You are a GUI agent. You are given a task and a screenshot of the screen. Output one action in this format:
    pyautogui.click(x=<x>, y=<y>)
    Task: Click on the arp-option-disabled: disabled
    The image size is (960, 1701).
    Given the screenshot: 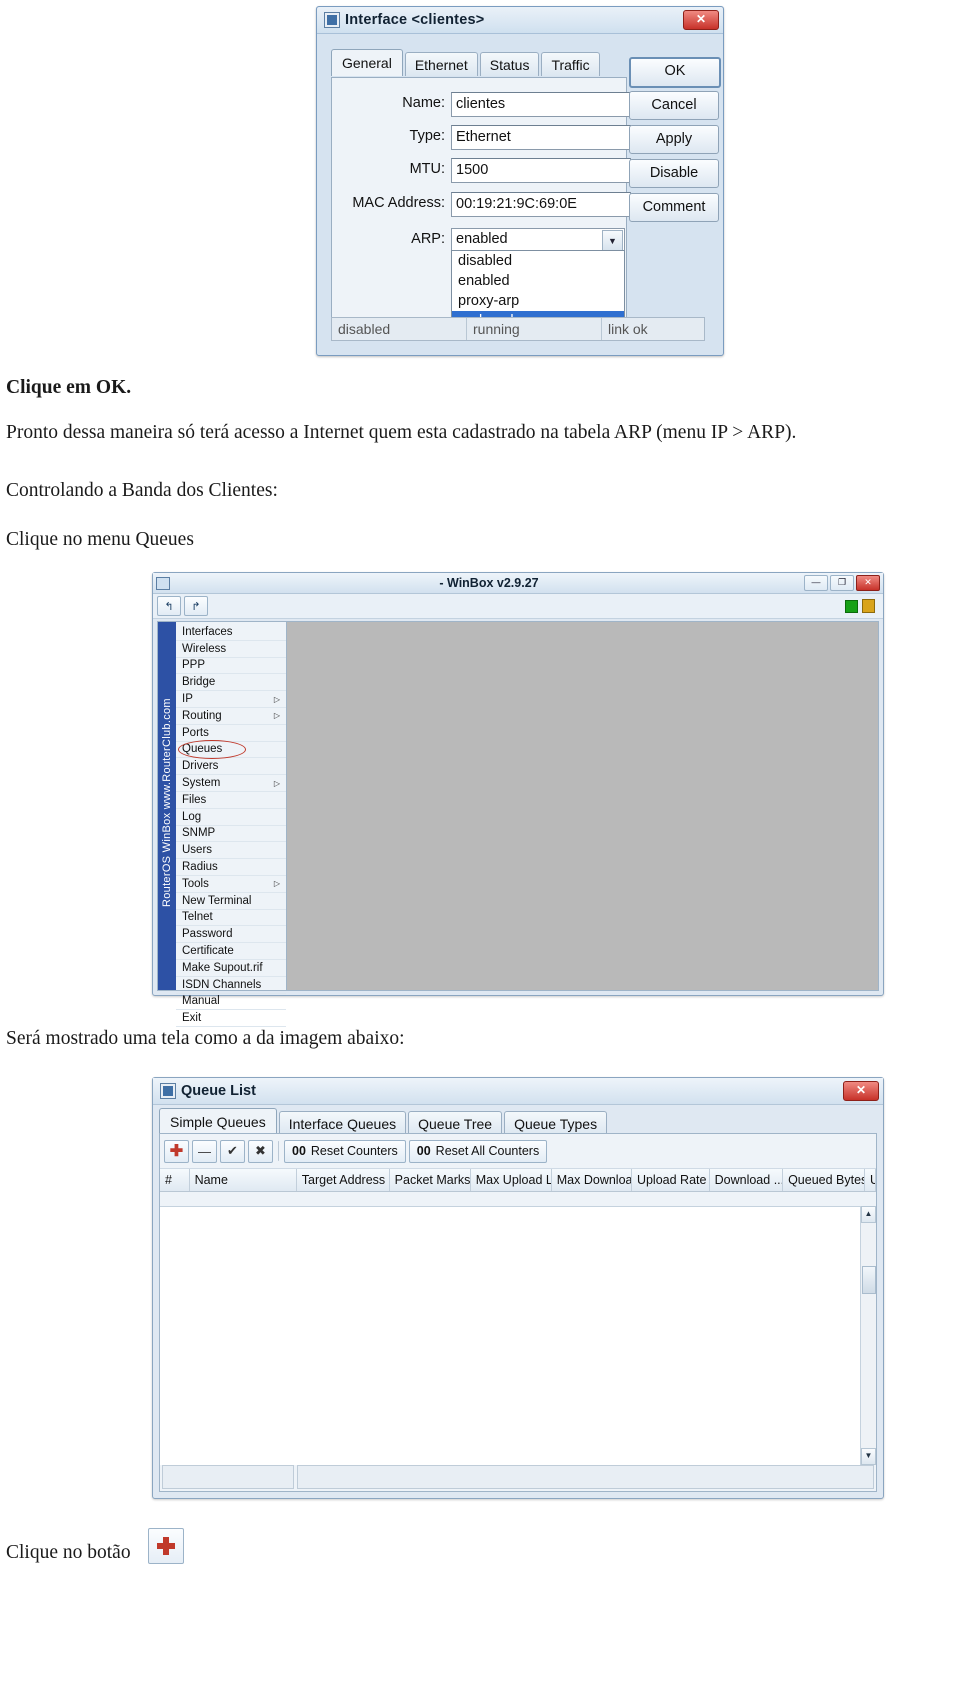 What is the action you would take?
    pyautogui.click(x=538, y=261)
    